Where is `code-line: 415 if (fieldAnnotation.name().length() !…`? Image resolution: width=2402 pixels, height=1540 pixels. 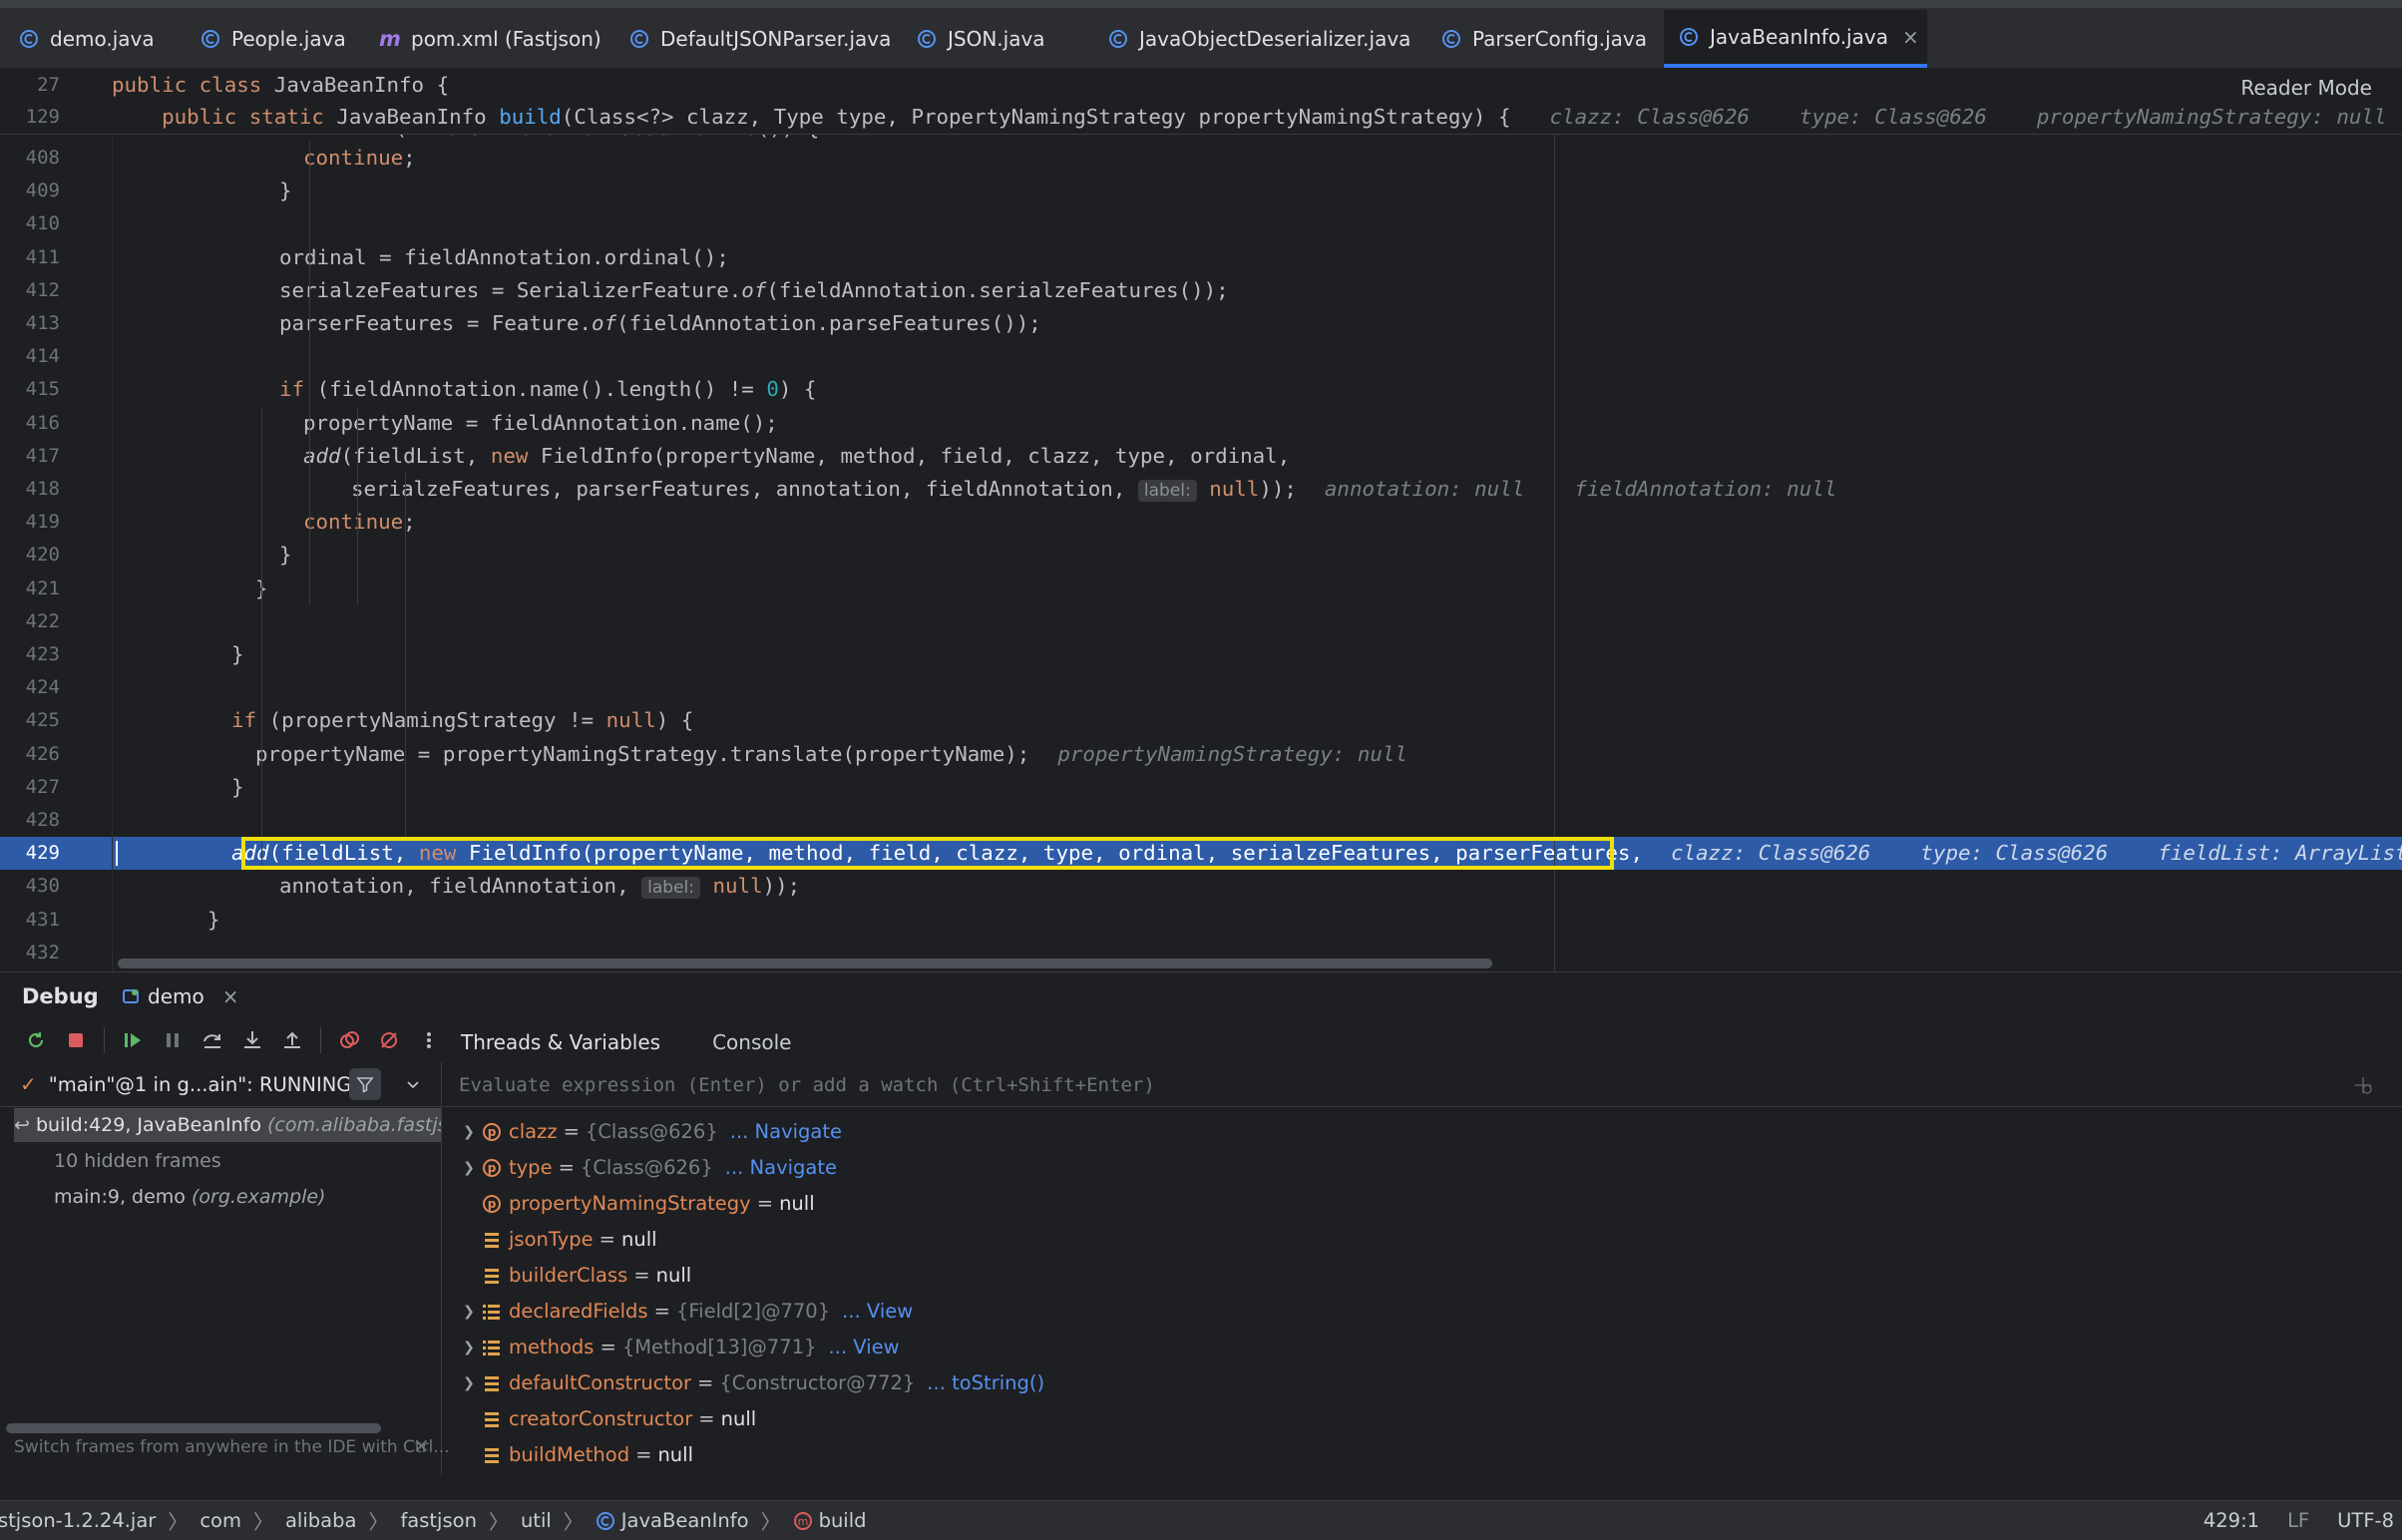
code-line: 415 if (fieldAnnotation.name().length() !… is located at coordinates (1201, 389).